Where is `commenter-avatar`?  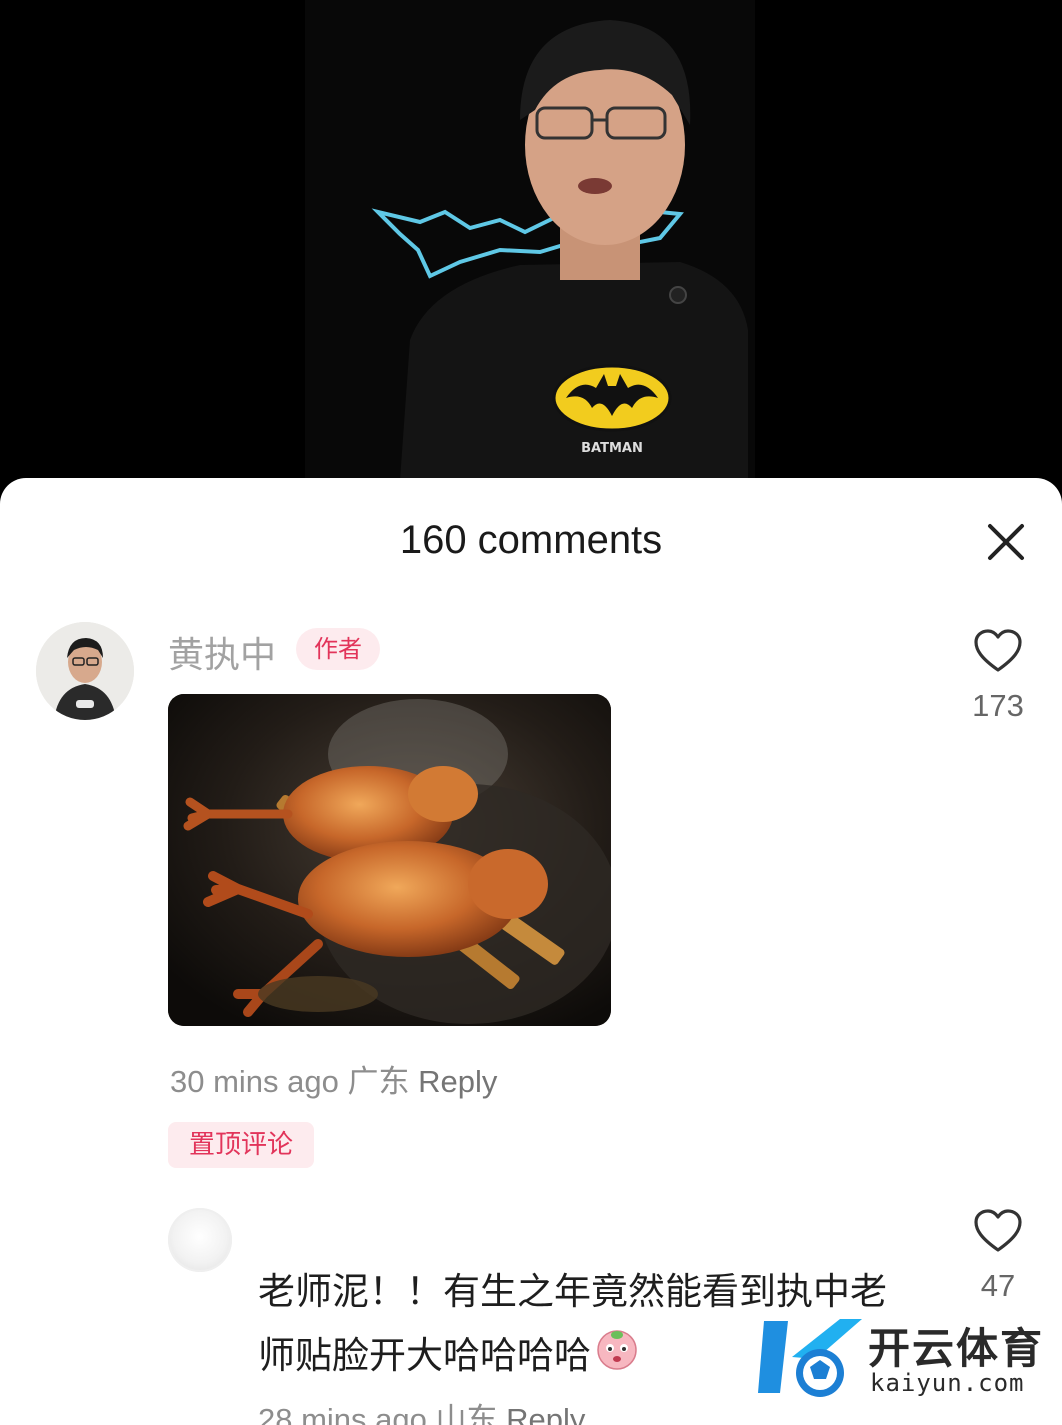 commenter-avatar is located at coordinates (200, 1240).